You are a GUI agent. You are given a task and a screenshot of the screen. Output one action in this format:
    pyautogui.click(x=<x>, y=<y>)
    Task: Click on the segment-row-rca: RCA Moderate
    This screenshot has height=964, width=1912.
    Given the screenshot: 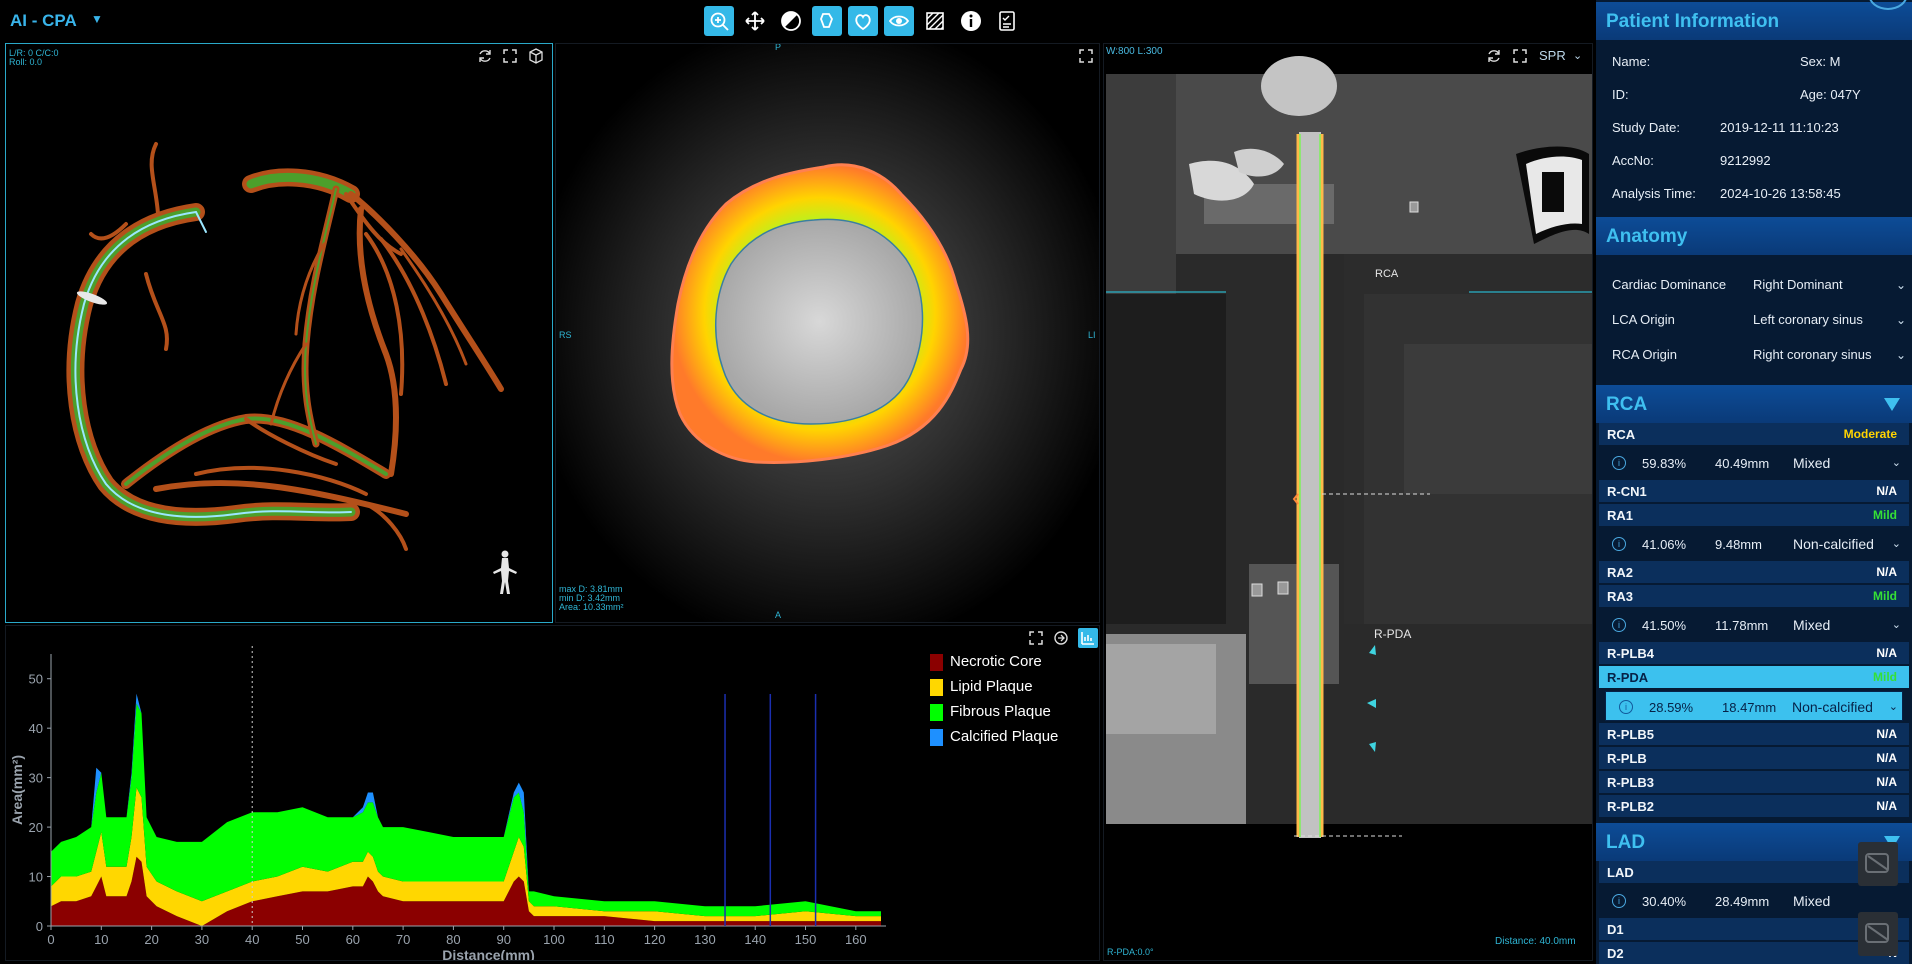 What is the action you would take?
    pyautogui.click(x=1754, y=434)
    